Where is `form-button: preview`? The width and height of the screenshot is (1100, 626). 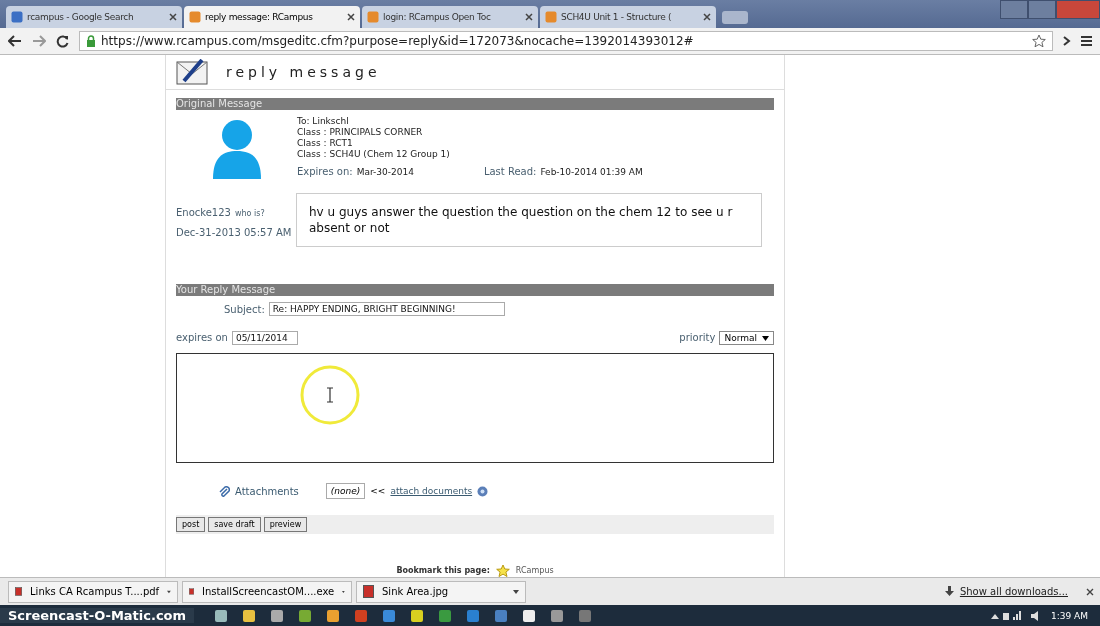 form-button: preview is located at coordinates (285, 525).